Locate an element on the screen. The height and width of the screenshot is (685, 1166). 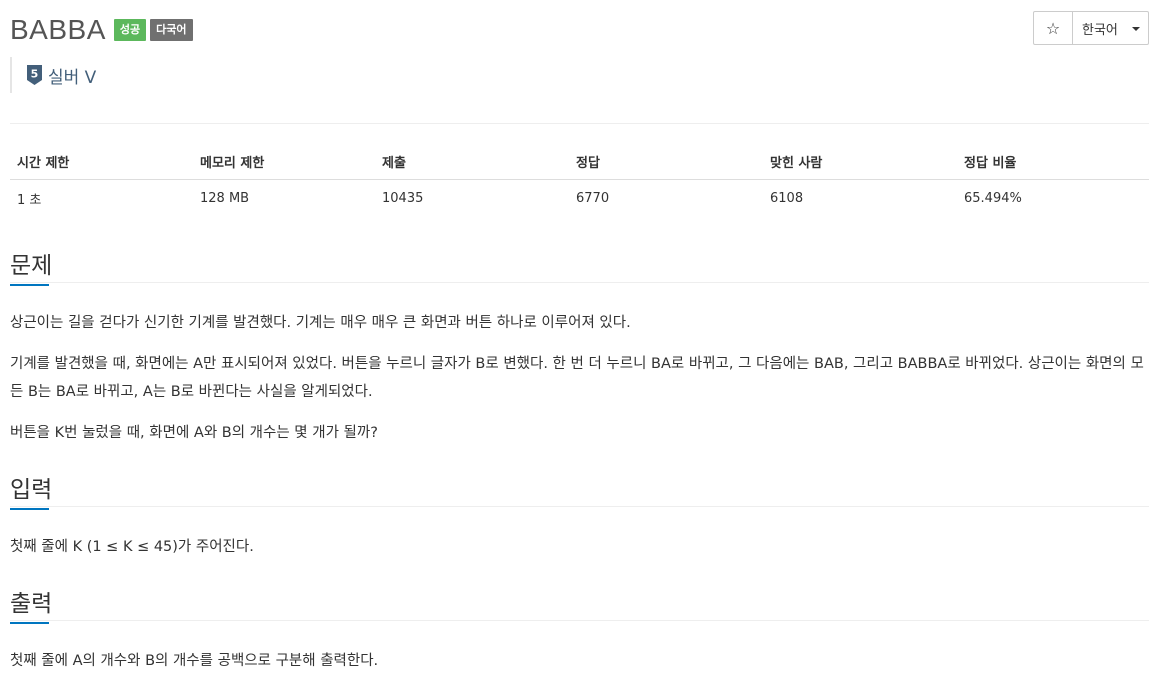
status-badge: 성공 is located at coordinates (130, 30).